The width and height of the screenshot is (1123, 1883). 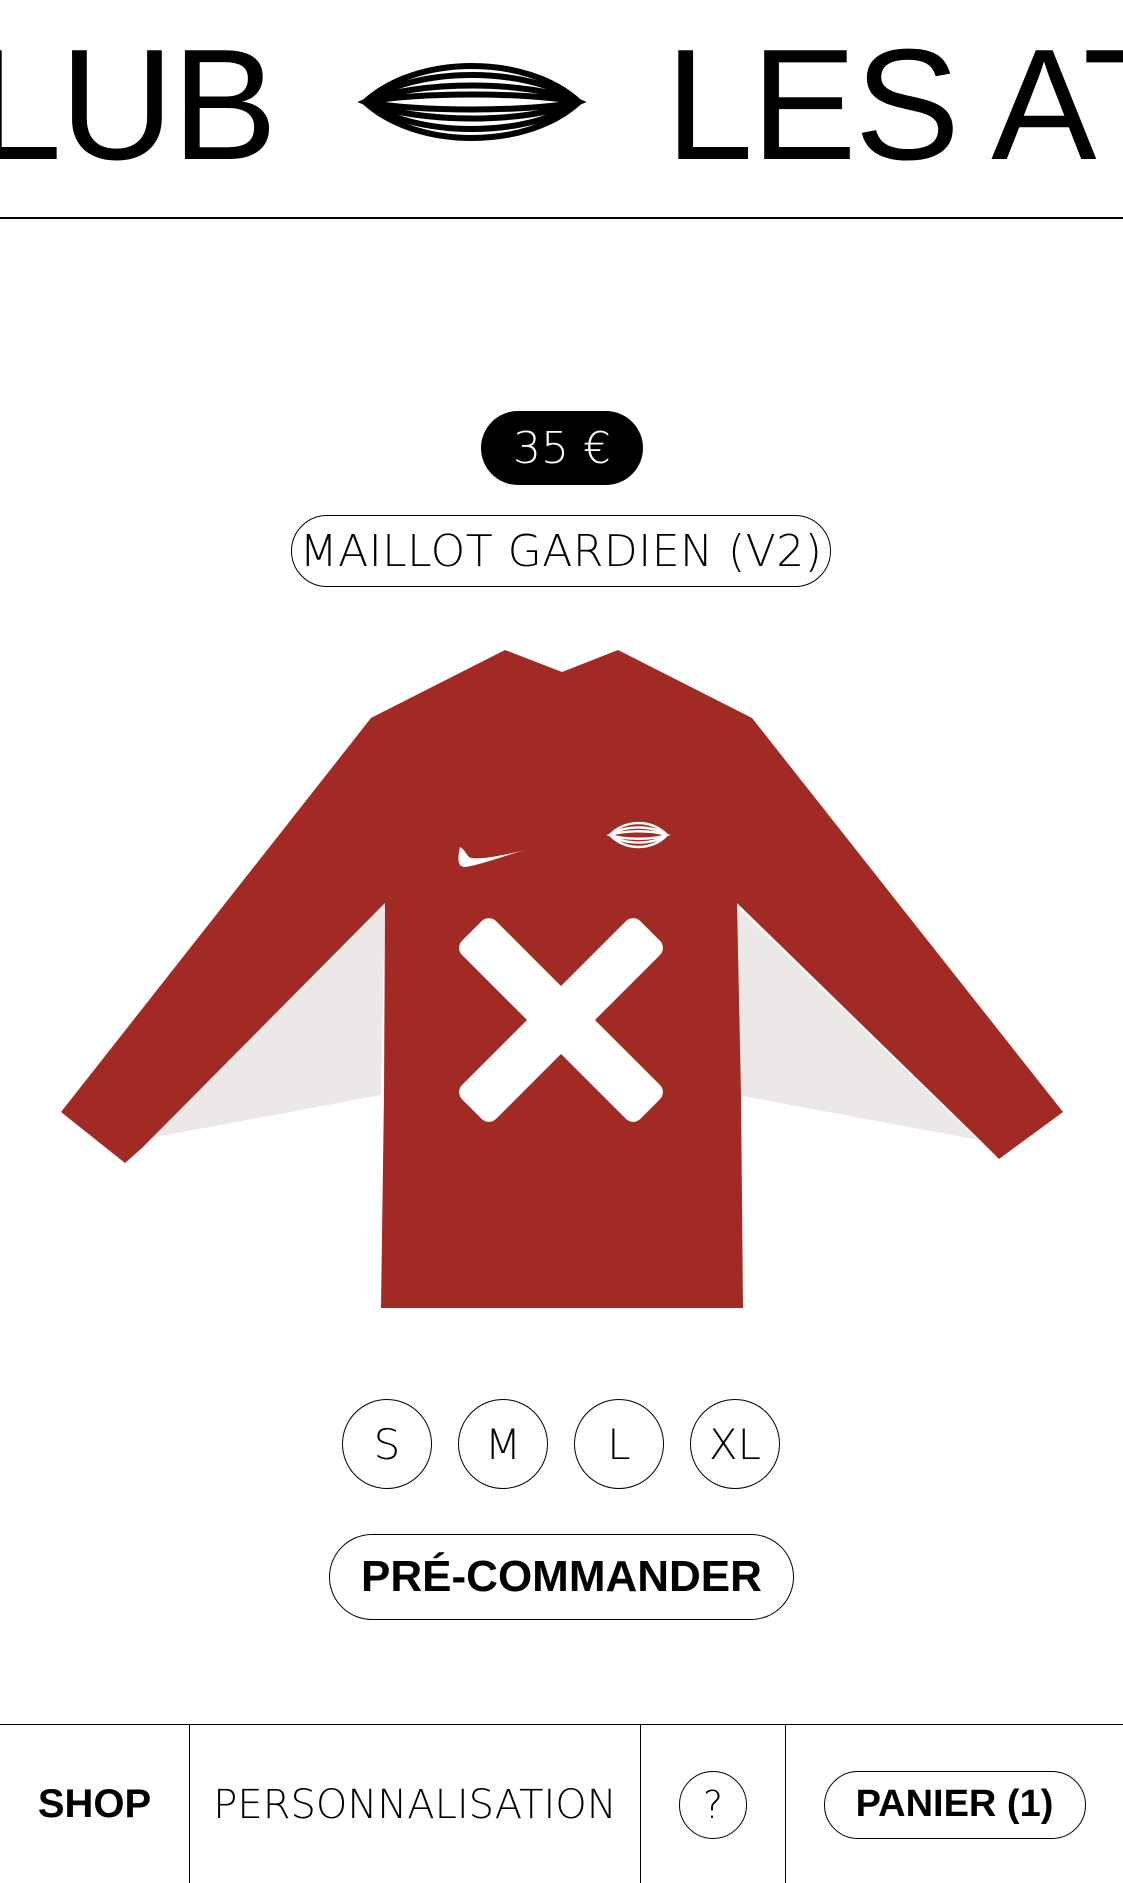 What do you see at coordinates (561, 1445) in the screenshot?
I see `size-selector: S M L XL` at bounding box center [561, 1445].